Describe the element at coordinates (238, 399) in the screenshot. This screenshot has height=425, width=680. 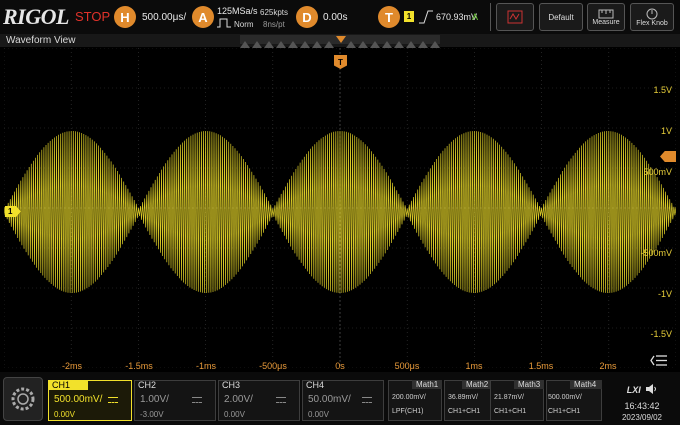
I see `ch3-scale: 2.00V/` at that location.